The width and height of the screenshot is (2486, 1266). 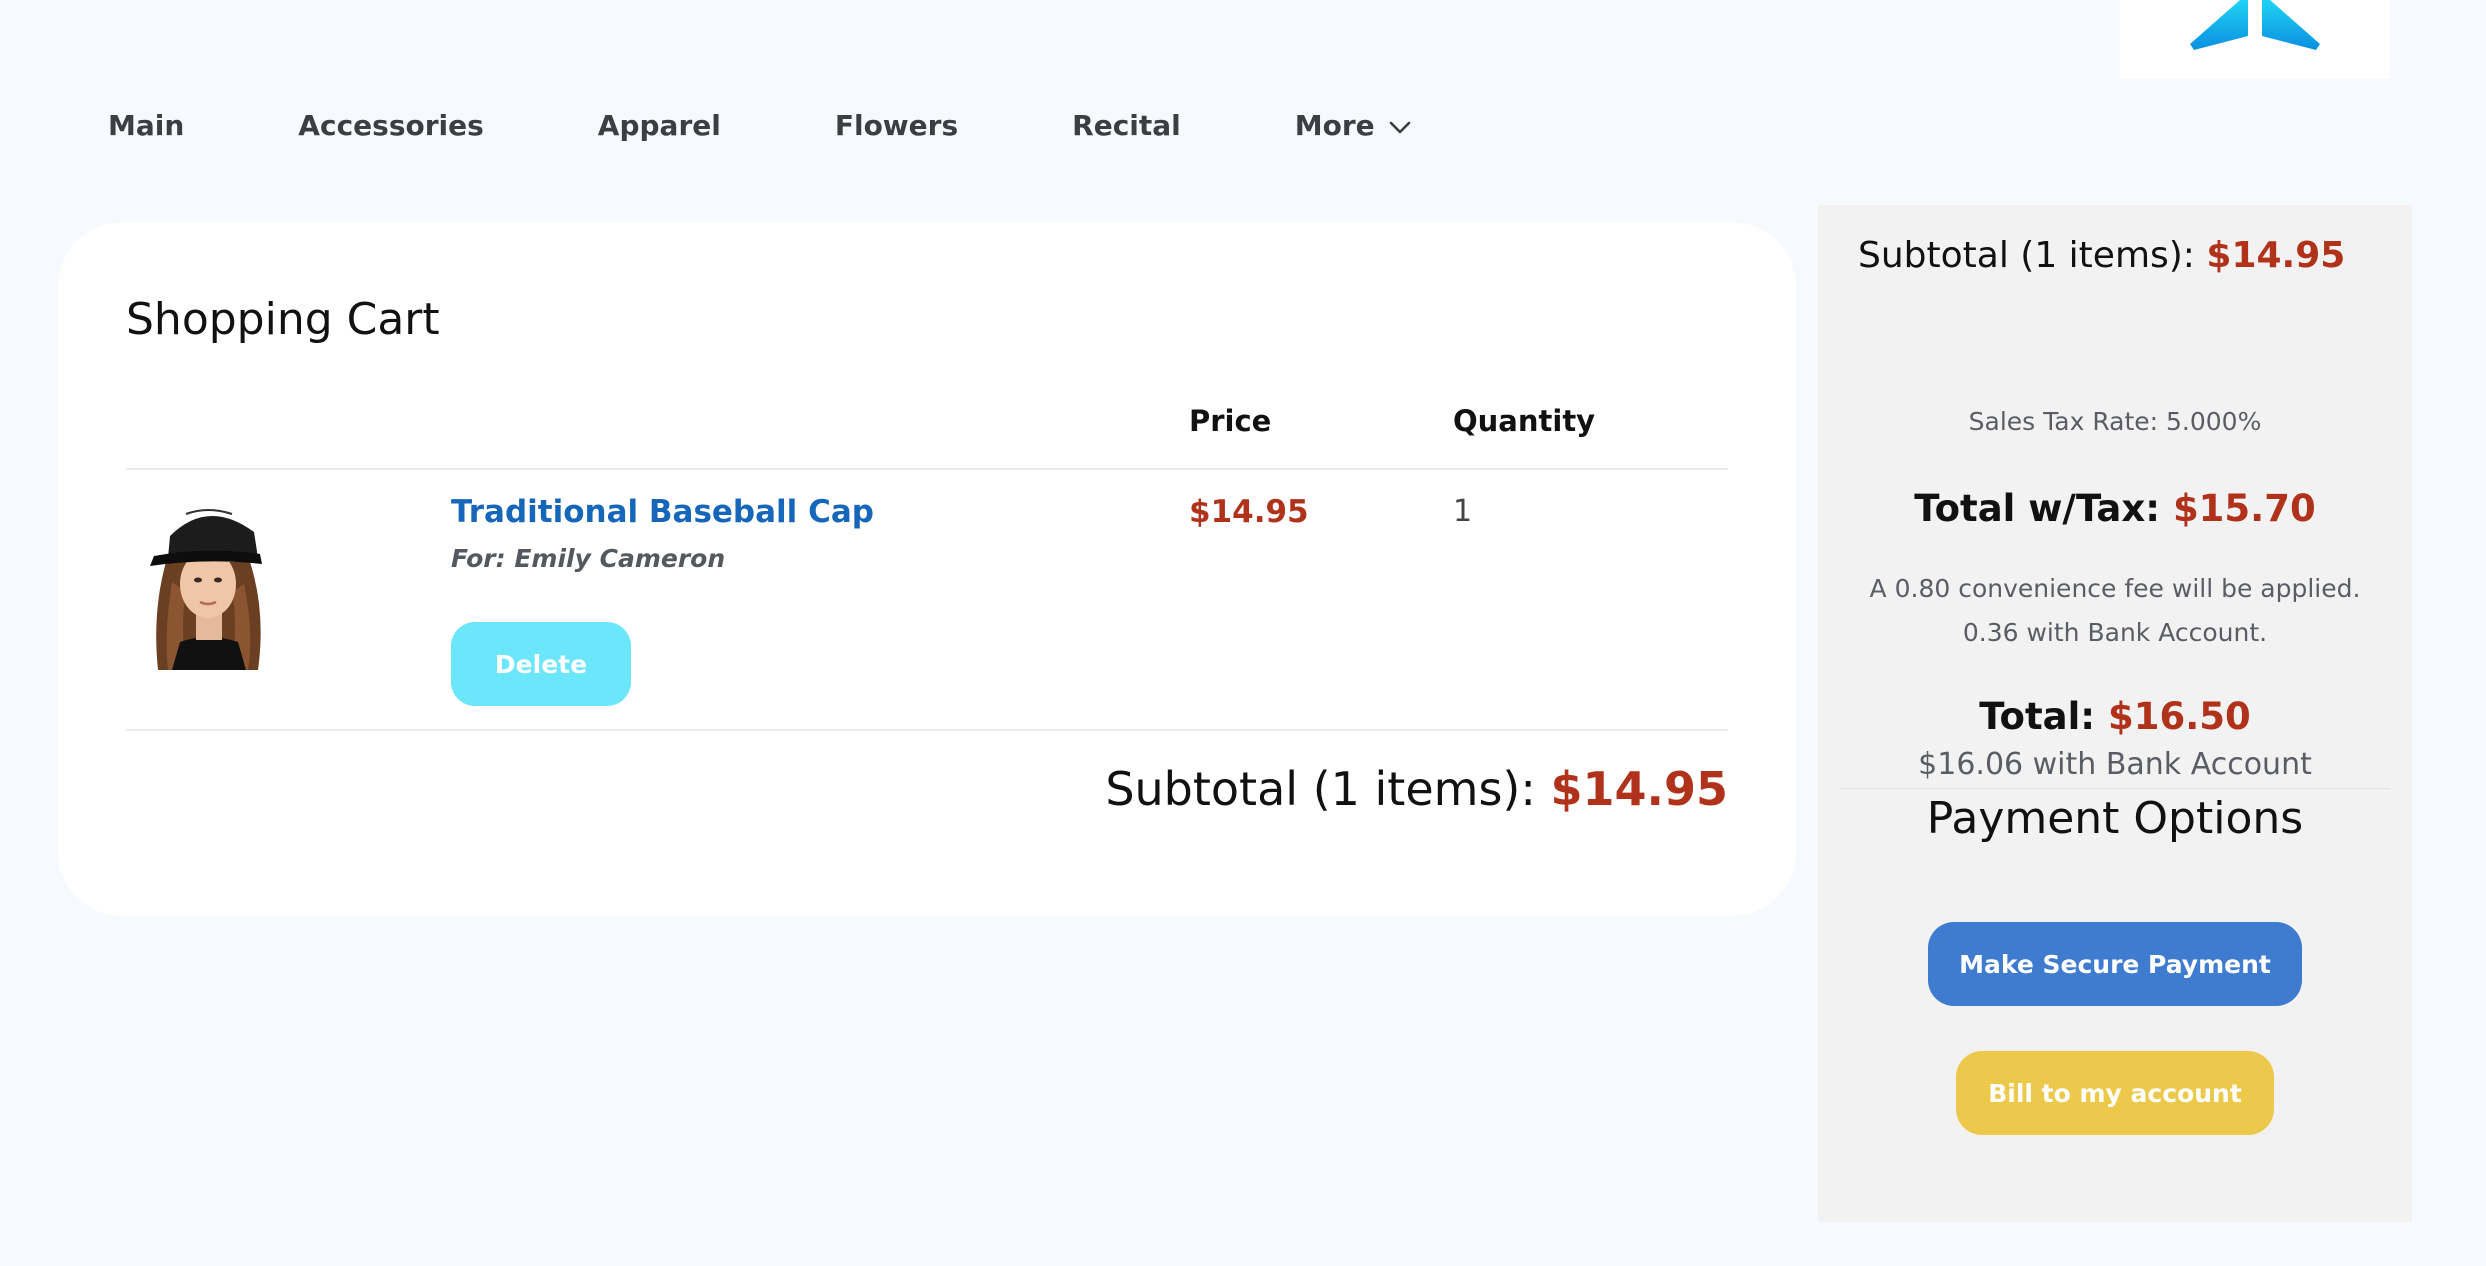 What do you see at coordinates (1463, 511) in the screenshot?
I see `product-quantity: 1` at bounding box center [1463, 511].